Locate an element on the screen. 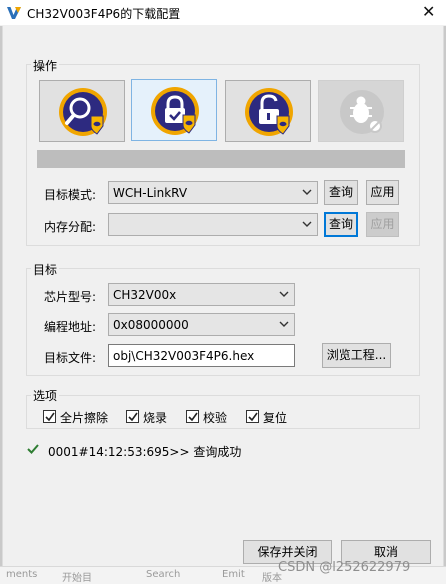 This screenshot has height=584, width=446. chip-model-label: 芯片型号: is located at coordinates (70, 297).